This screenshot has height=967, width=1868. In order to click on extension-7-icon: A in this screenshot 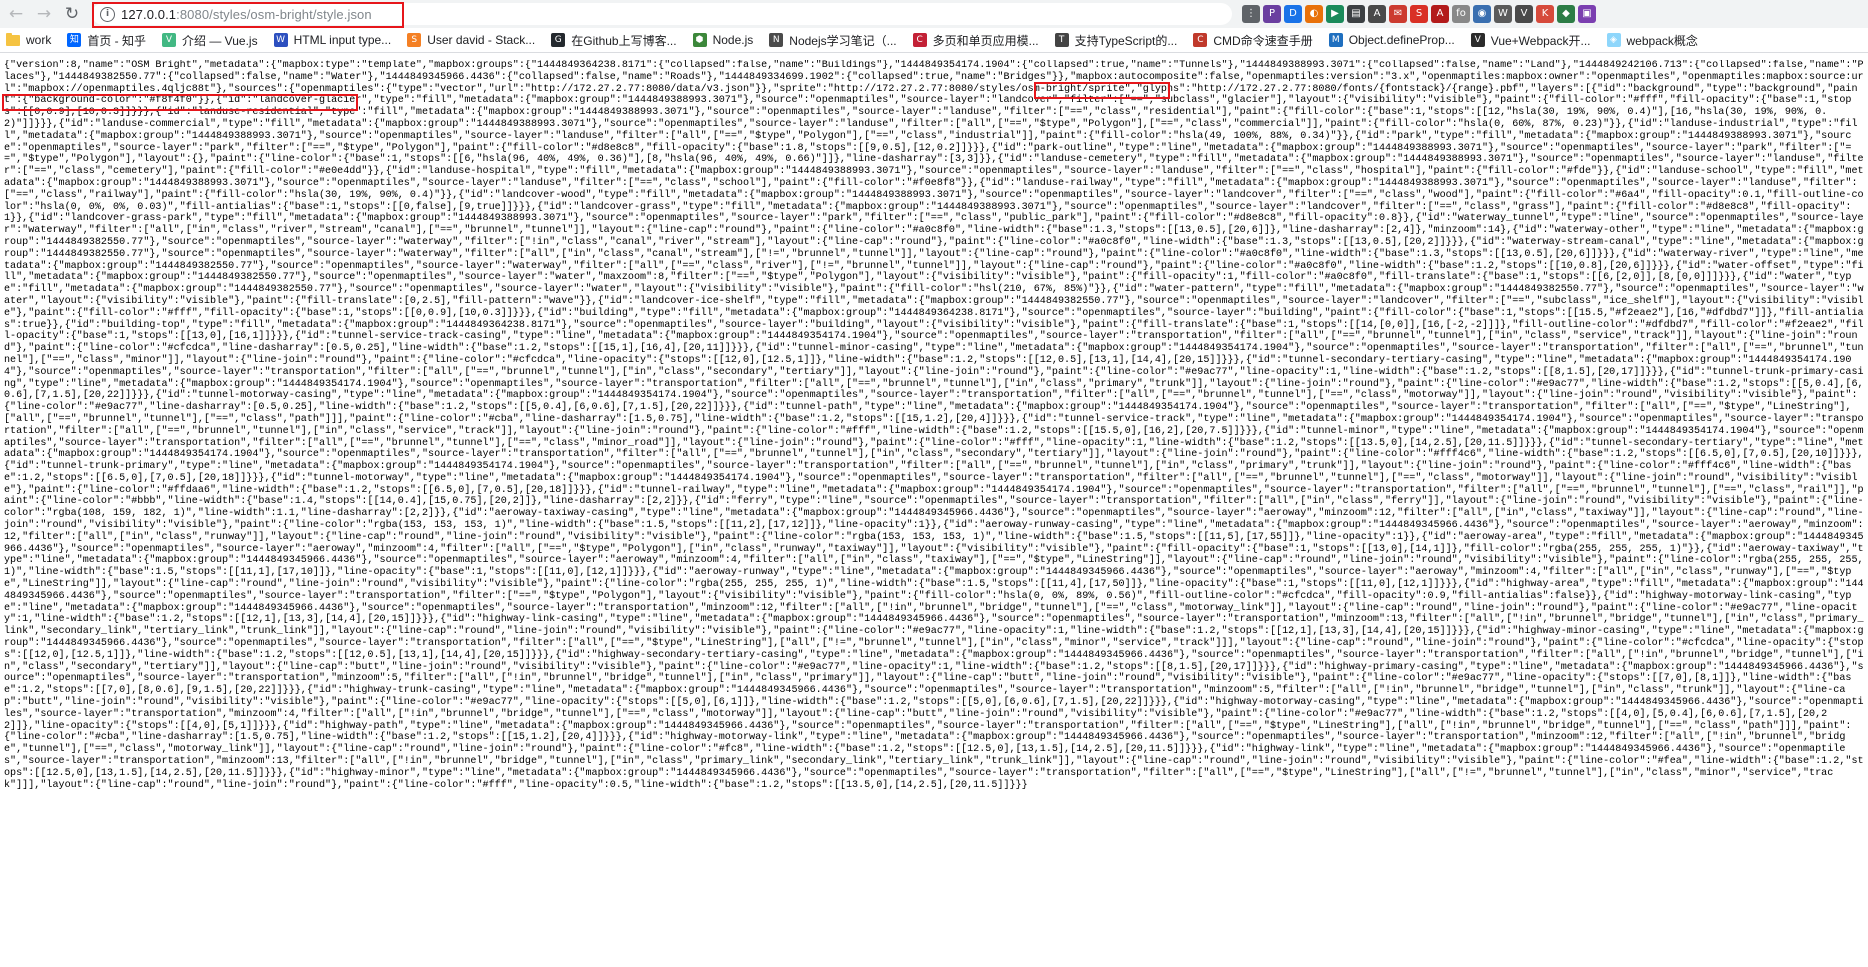, I will do `click(1377, 14)`.